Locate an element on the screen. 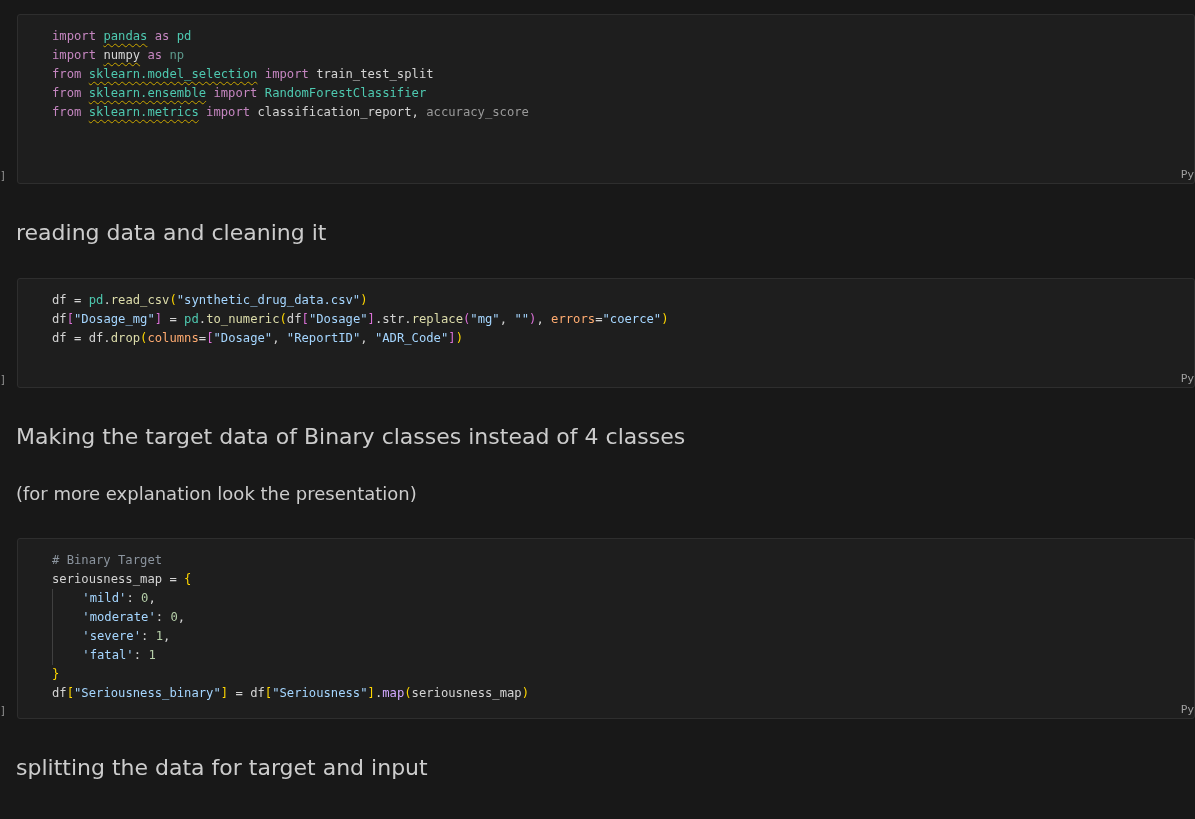  code-line: df["Seriousness_binary"] = df["Seriousness"].map(seriousness_map) is located at coordinates (291, 693).